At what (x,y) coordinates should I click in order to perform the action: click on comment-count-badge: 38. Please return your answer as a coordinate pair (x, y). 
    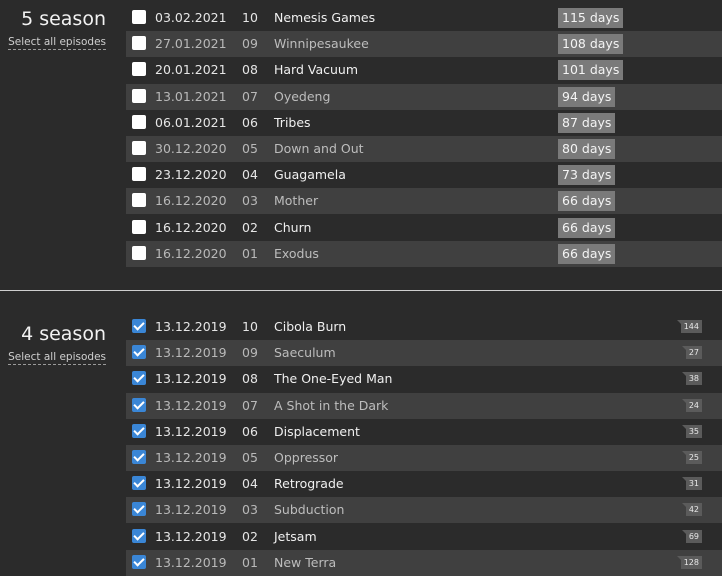
    Looking at the image, I should click on (691, 378).